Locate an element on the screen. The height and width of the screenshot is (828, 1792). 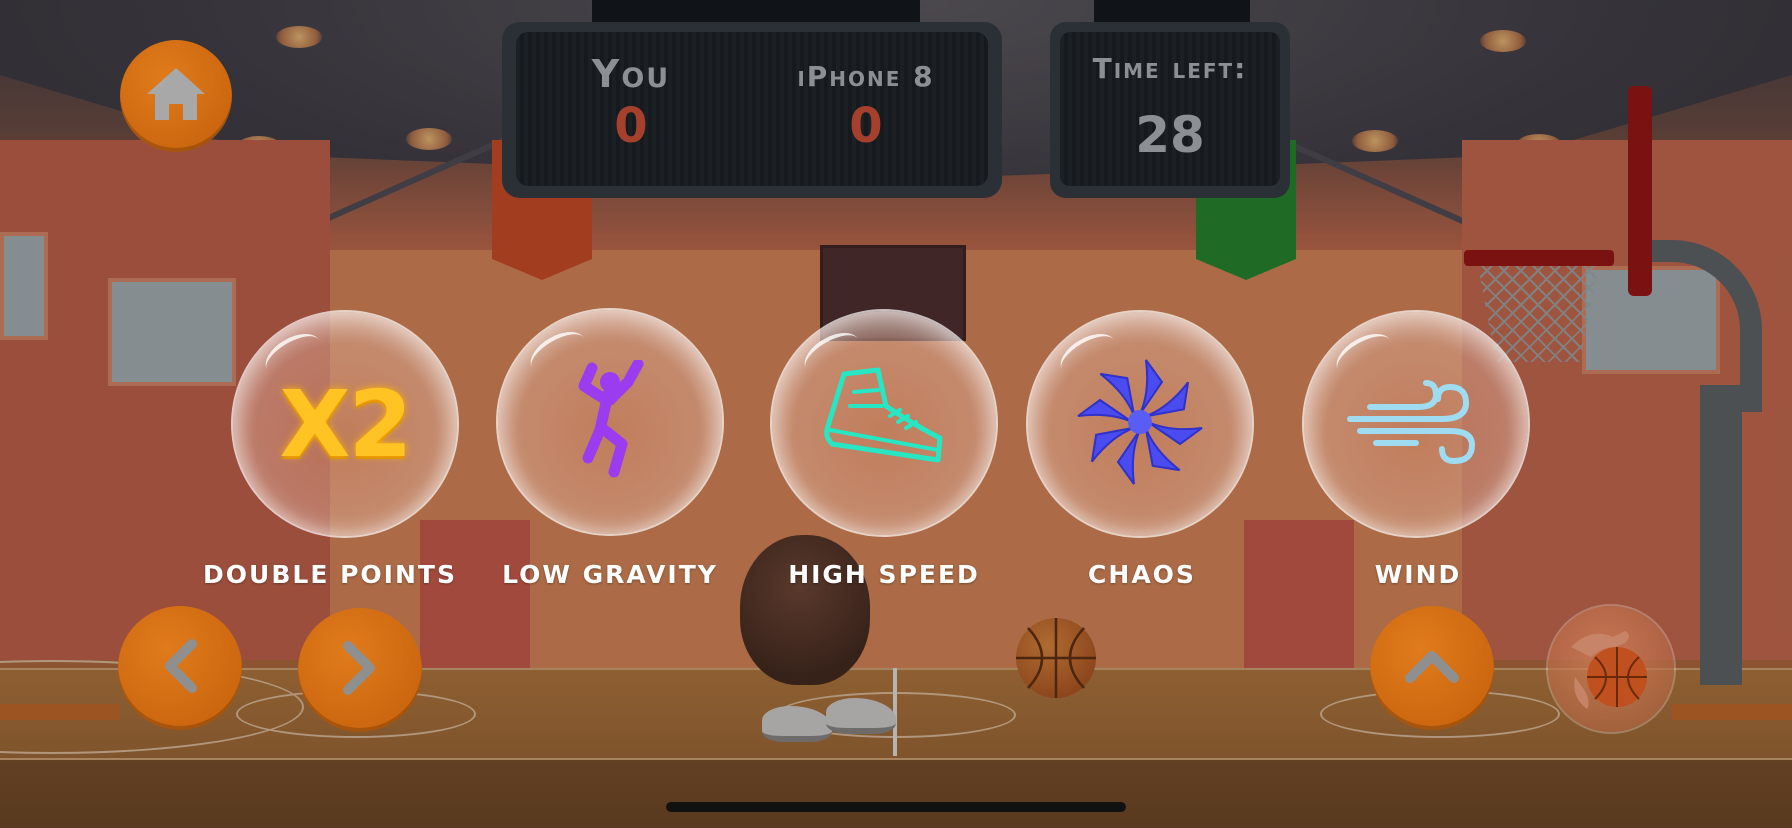
move-left-button is located at coordinates (180, 668).